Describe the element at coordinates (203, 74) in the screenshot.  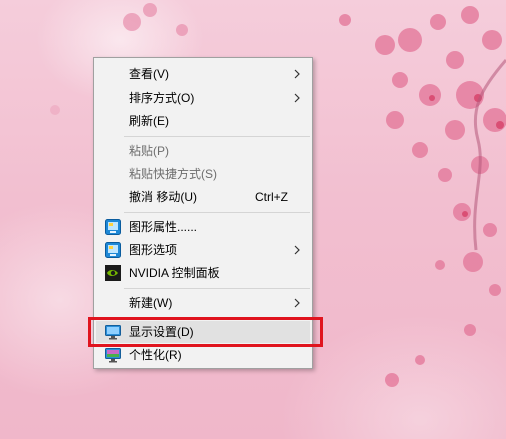
I see `menu-item-view: 查看(V)` at that location.